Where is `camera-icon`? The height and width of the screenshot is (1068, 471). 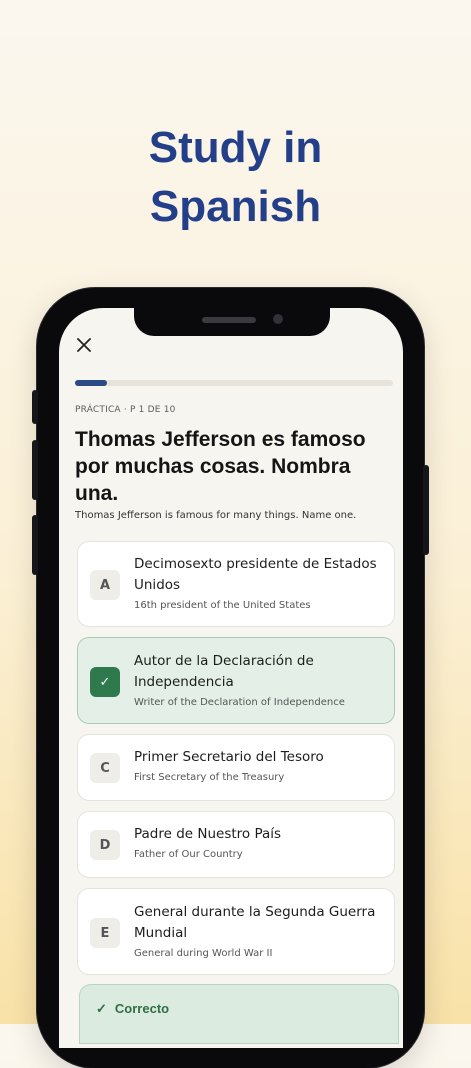 camera-icon is located at coordinates (278, 319).